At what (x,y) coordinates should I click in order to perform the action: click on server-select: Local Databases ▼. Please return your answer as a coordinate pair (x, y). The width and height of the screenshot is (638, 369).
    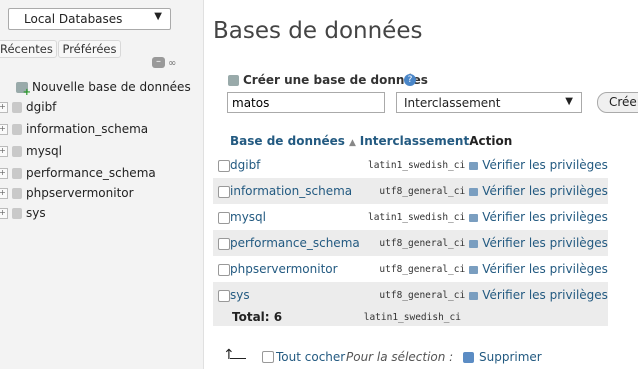
    Looking at the image, I should click on (89, 19).